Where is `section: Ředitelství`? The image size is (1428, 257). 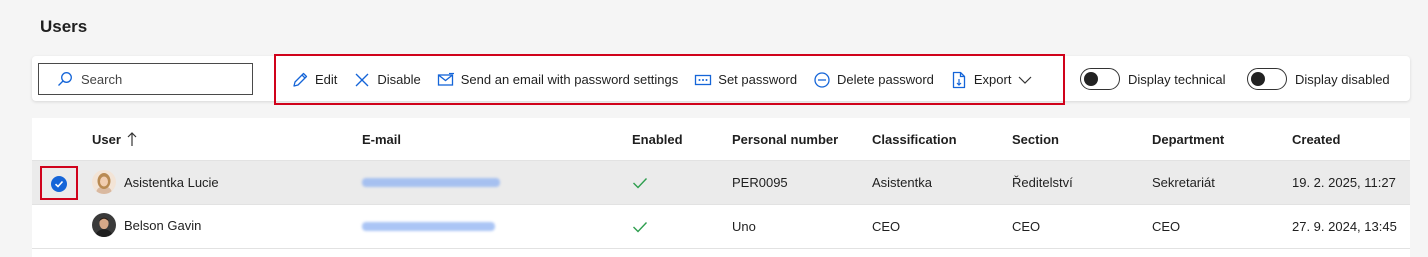 section: Ředitelství is located at coordinates (1042, 182).